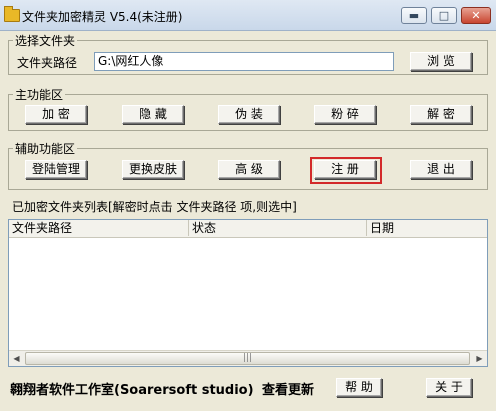 This screenshot has height=411, width=496. Describe the element at coordinates (427, 228) in the screenshot. I see `column-header-date: 日期` at that location.